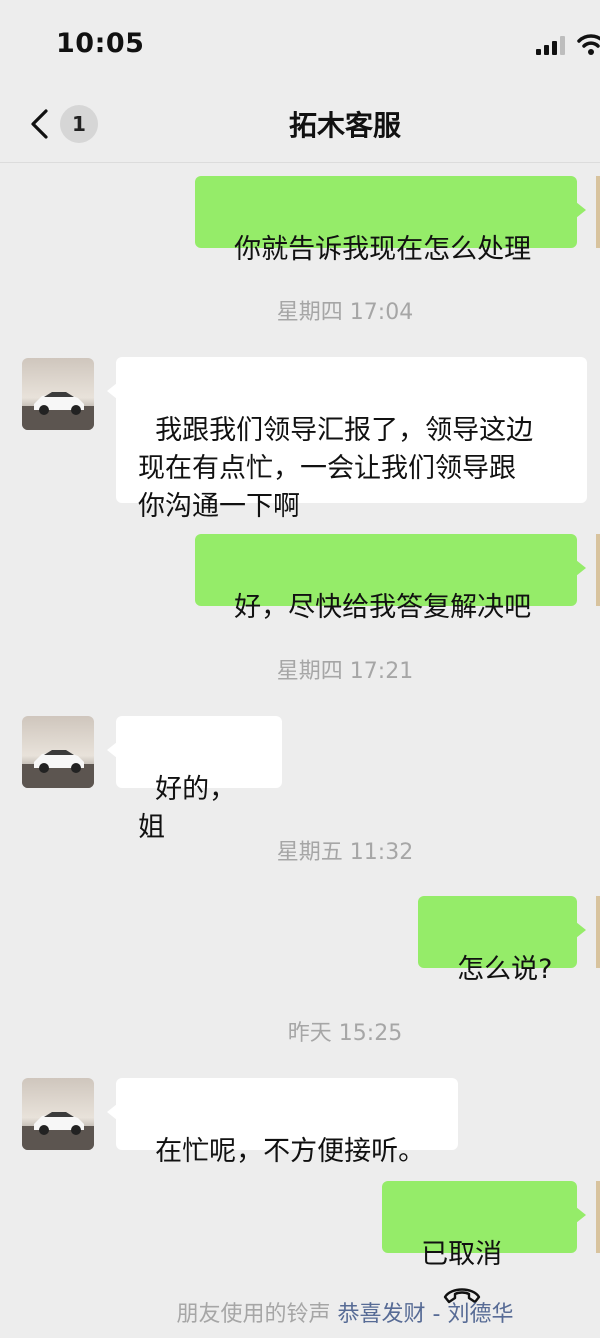  Describe the element at coordinates (502, 940) in the screenshot. I see `outgoing-message-bubble: 怎么说?` at that location.